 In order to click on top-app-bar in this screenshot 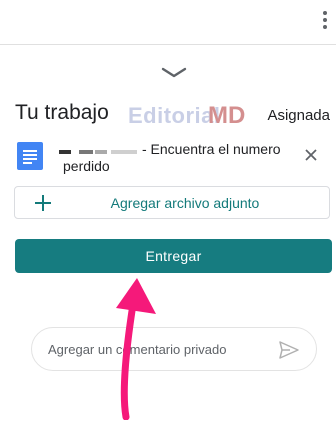, I will do `click(168, 22)`.